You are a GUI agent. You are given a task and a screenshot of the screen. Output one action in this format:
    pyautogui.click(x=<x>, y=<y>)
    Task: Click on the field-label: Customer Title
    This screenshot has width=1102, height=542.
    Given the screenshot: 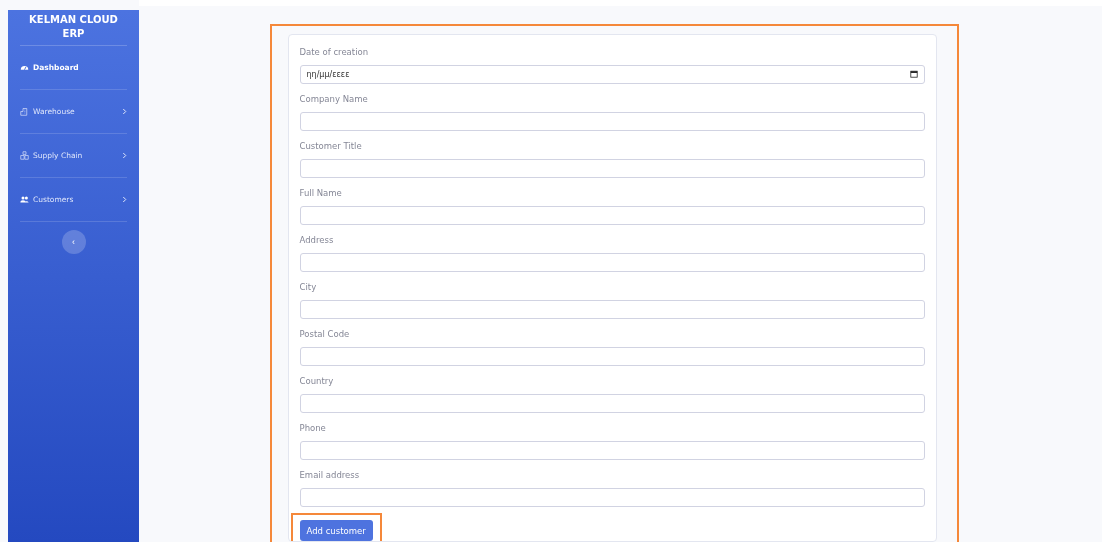 What is the action you would take?
    pyautogui.click(x=331, y=146)
    